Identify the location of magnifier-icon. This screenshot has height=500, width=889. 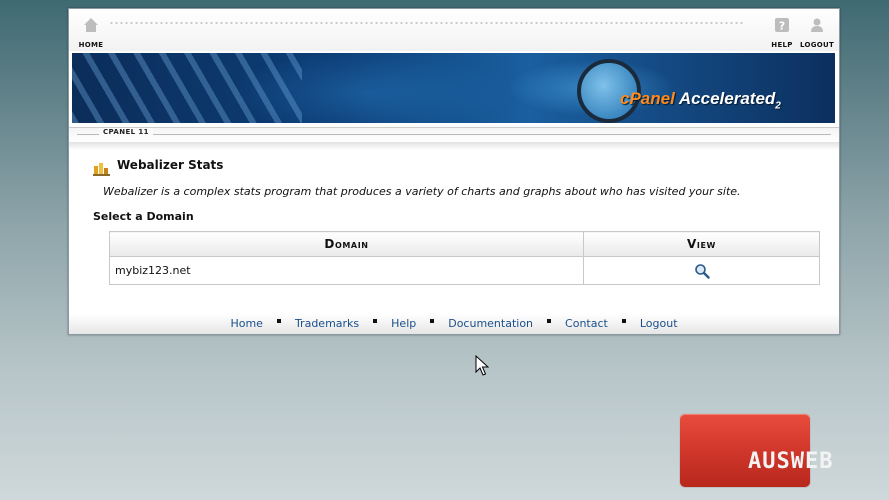
(702, 271).